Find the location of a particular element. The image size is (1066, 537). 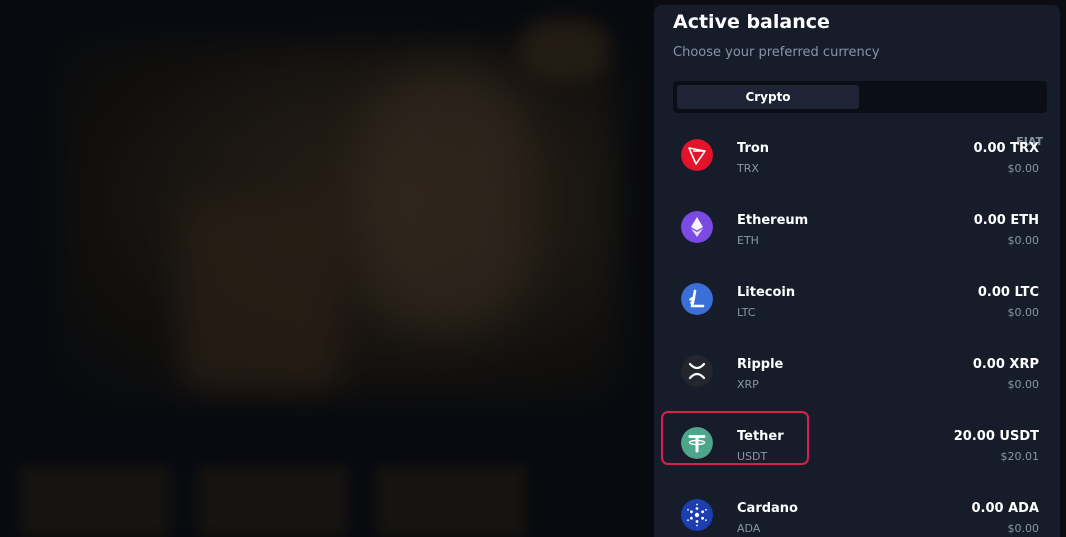

currency-amount: 0.00 ADA is located at coordinates (1005, 508).